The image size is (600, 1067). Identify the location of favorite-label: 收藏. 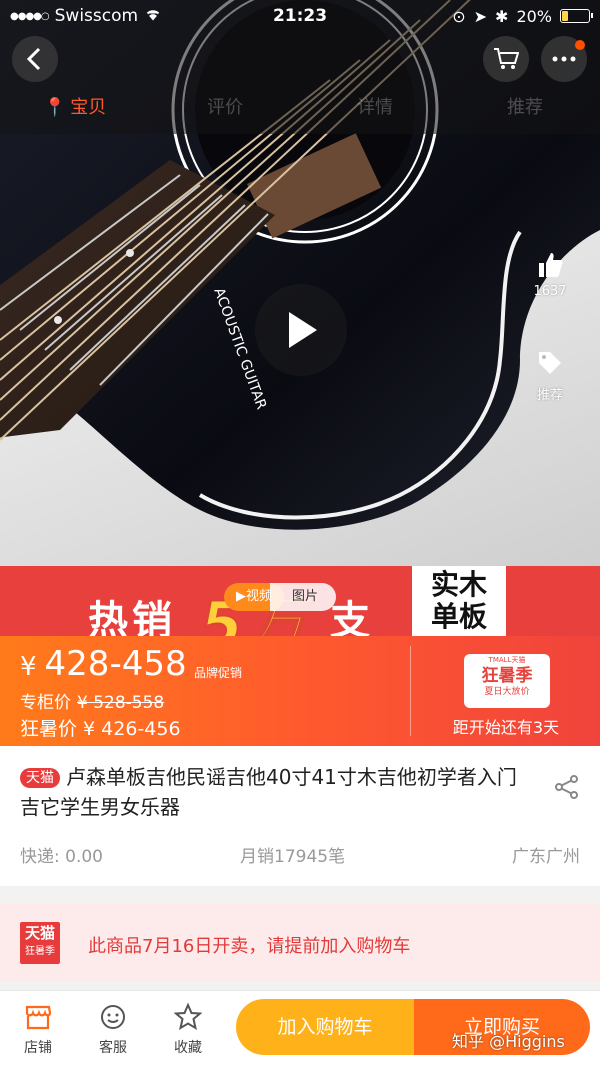
(188, 1048).